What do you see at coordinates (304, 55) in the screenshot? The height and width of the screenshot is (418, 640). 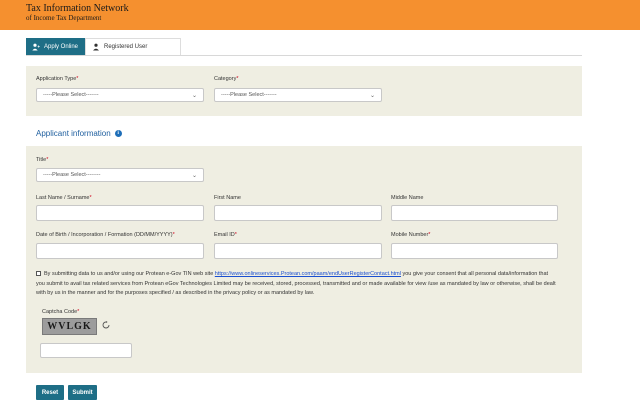 I see `tab-divider` at bounding box center [304, 55].